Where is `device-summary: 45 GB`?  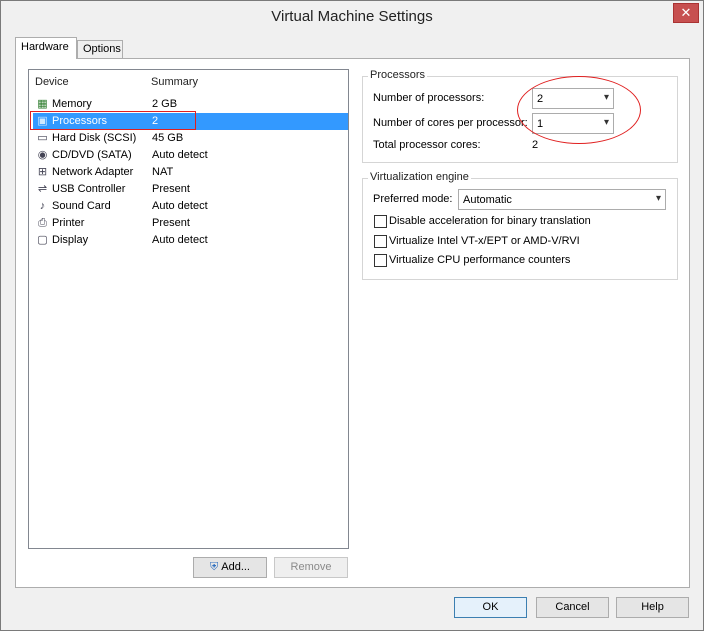 device-summary: 45 GB is located at coordinates (168, 138).